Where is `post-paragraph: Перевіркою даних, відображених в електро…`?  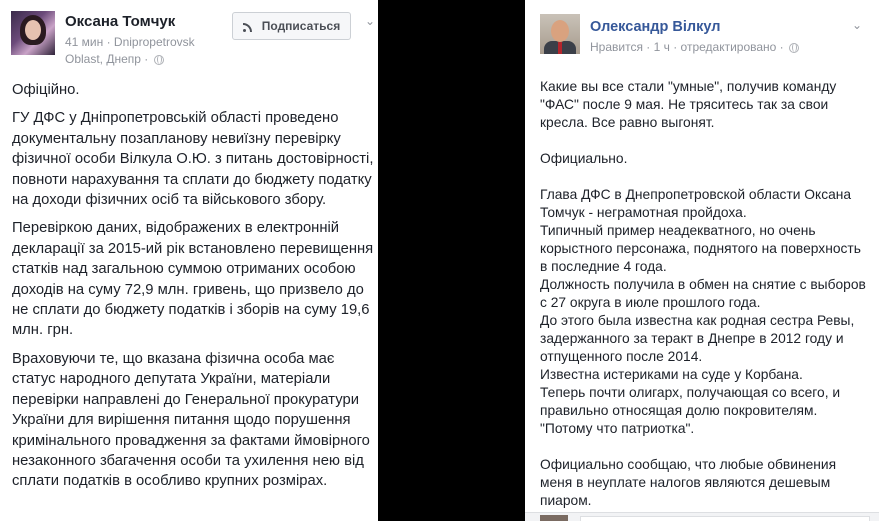 post-paragraph: Перевіркою даних, відображених в електро… is located at coordinates (193, 279).